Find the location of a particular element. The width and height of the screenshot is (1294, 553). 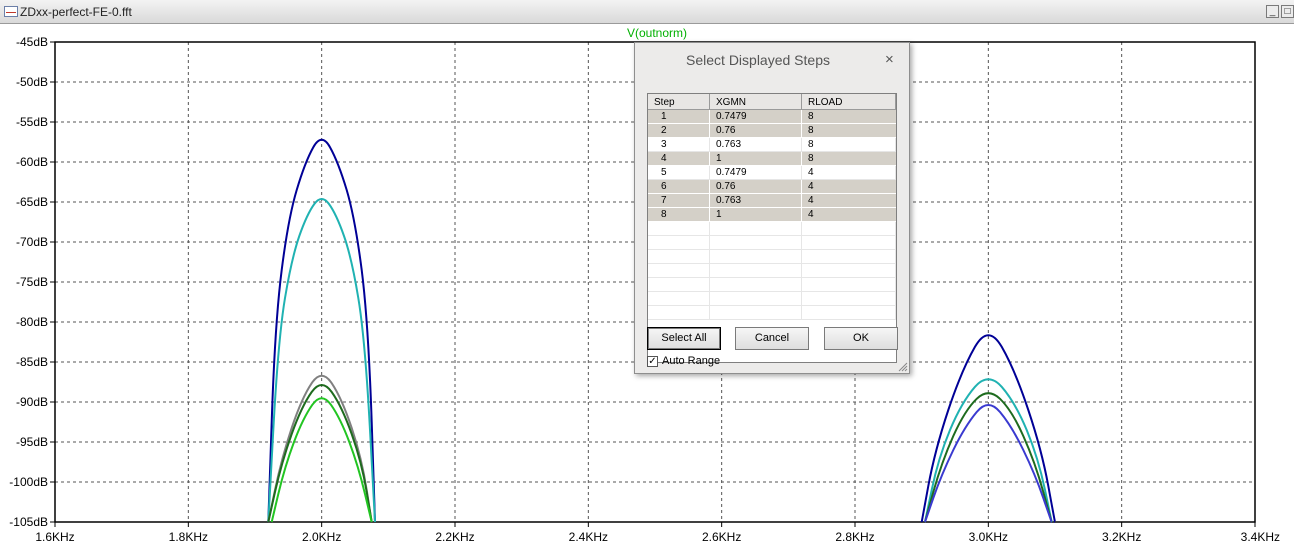

cancel-button: Cancel is located at coordinates (772, 338).